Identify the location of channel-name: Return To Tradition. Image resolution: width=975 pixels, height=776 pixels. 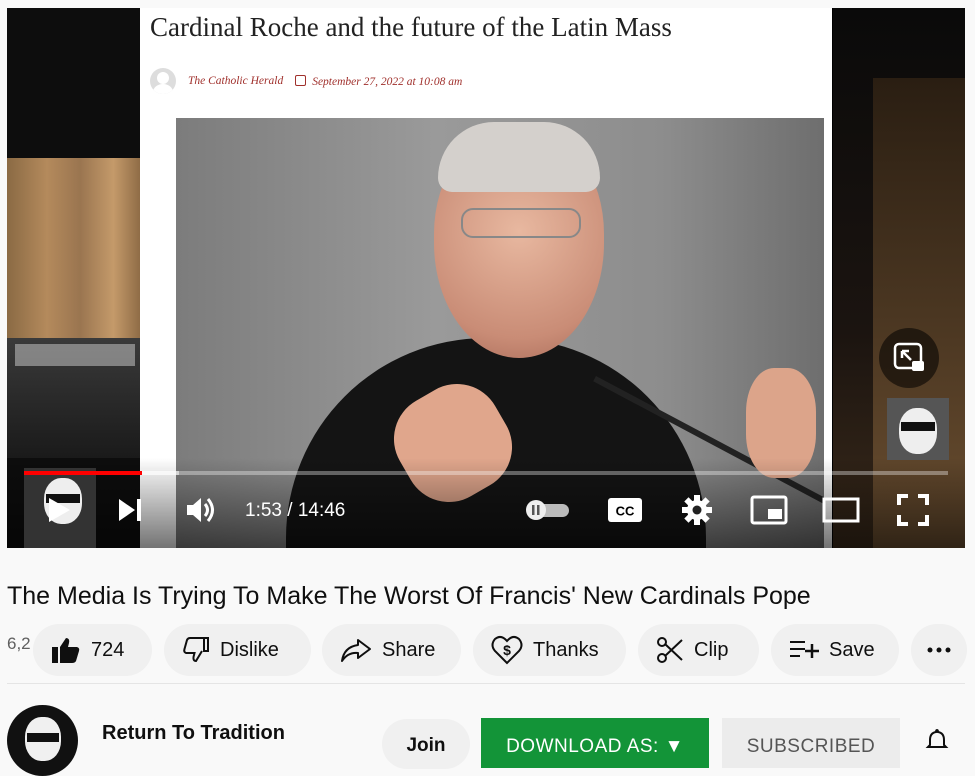
(193, 733).